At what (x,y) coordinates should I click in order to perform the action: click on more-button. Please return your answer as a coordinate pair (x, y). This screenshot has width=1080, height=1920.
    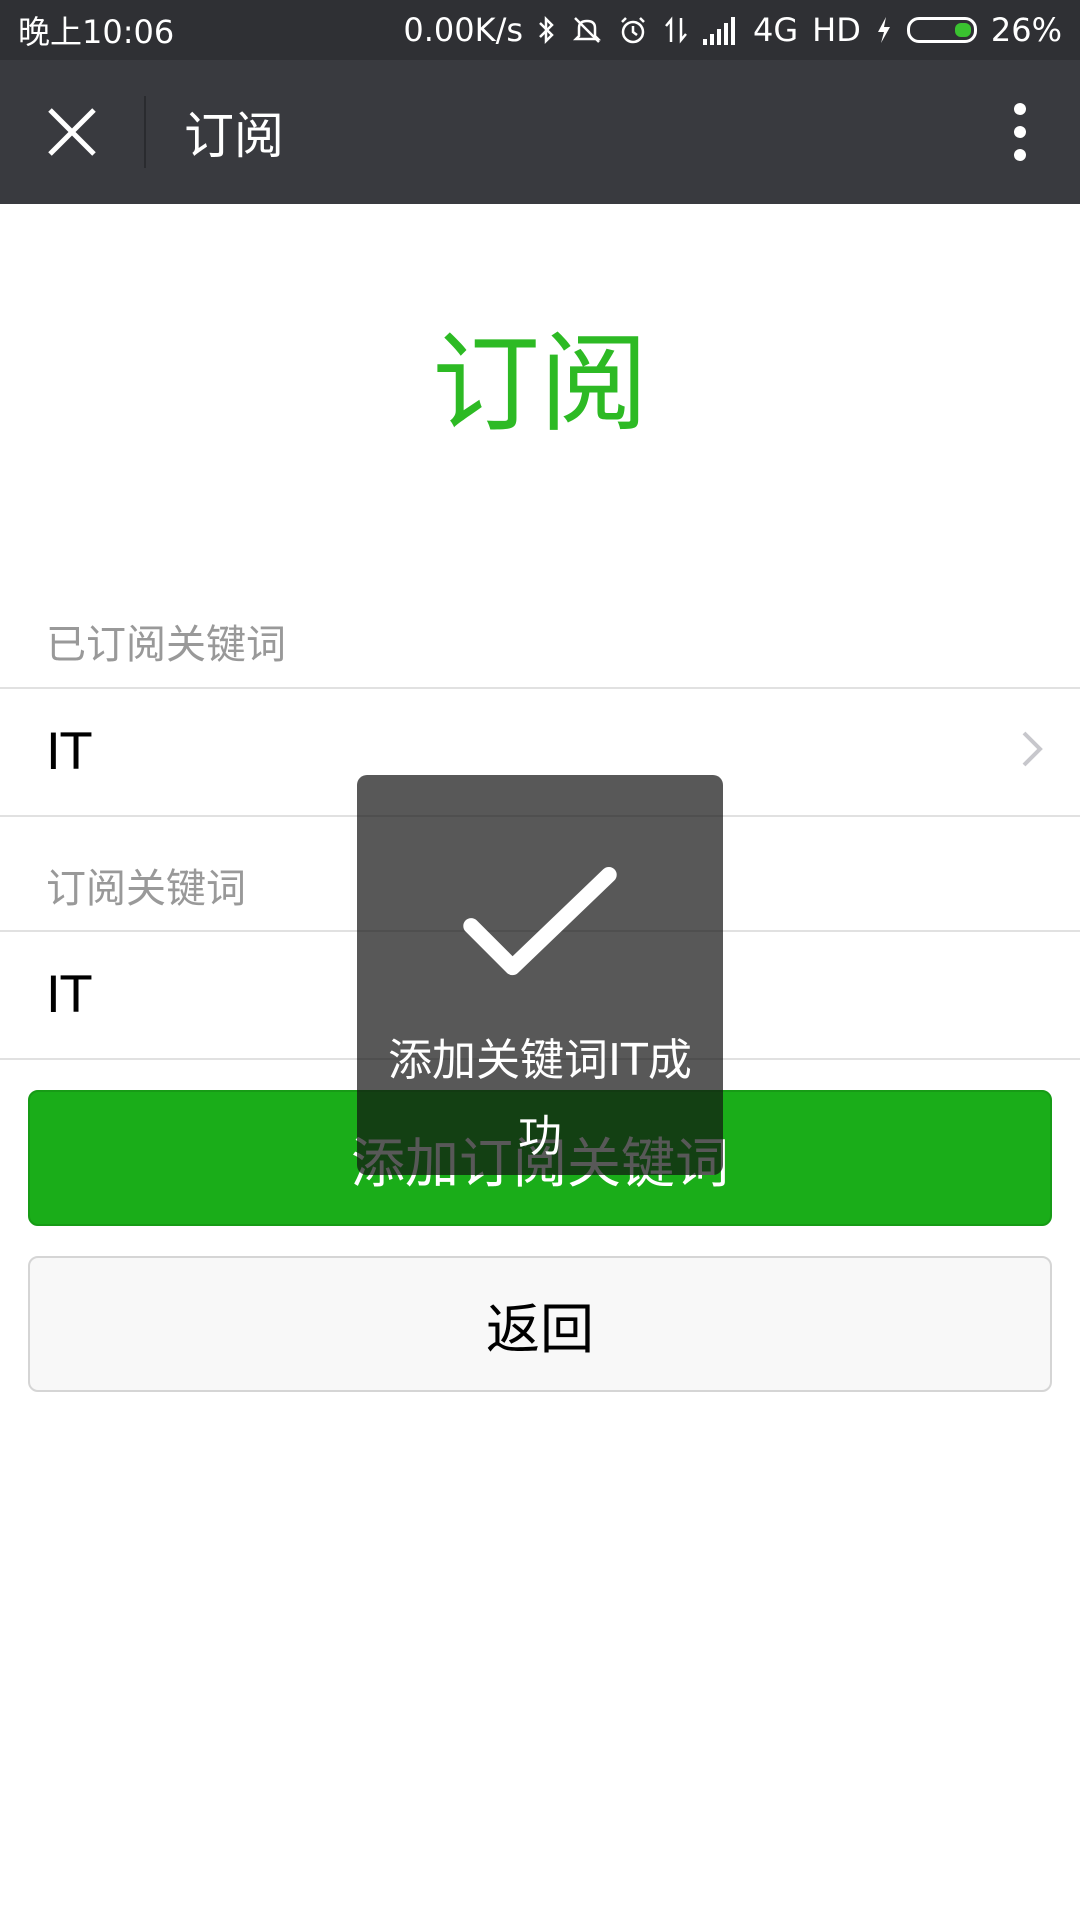
    Looking at the image, I should click on (1020, 132).